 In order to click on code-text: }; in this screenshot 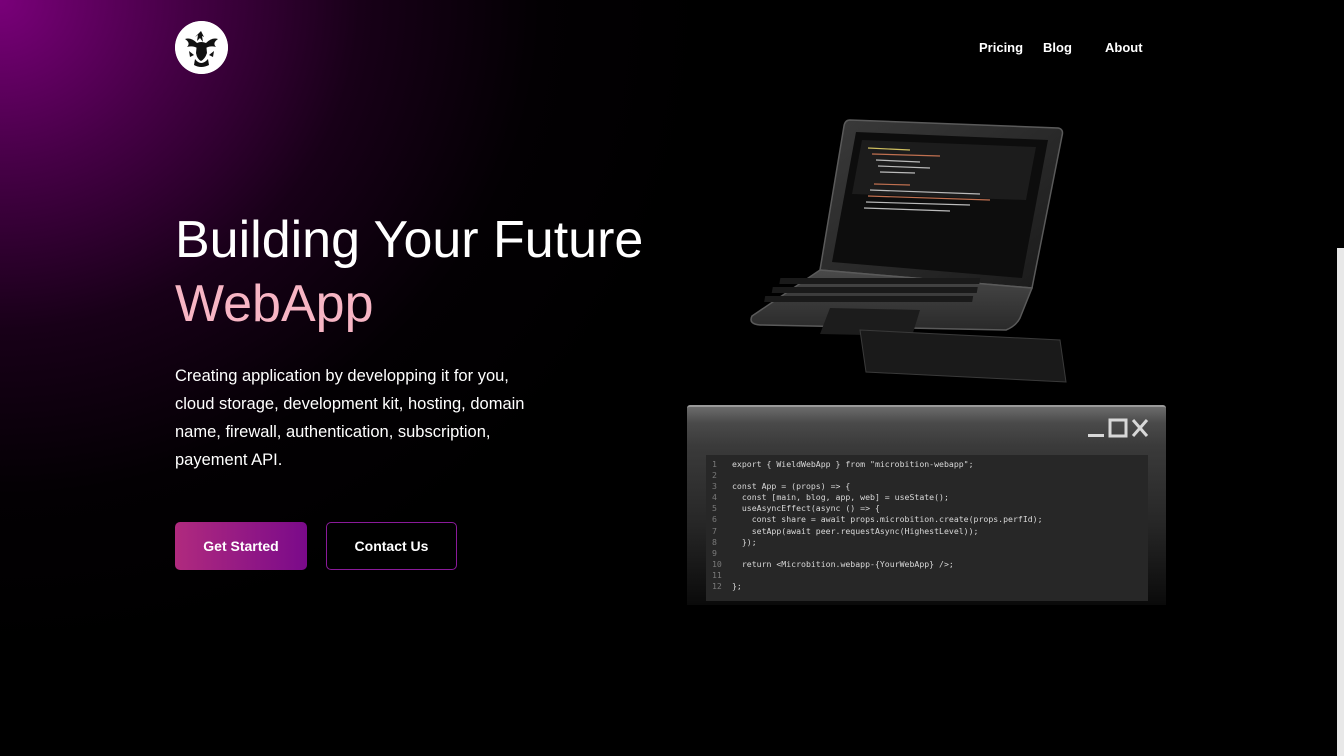, I will do `click(737, 586)`.